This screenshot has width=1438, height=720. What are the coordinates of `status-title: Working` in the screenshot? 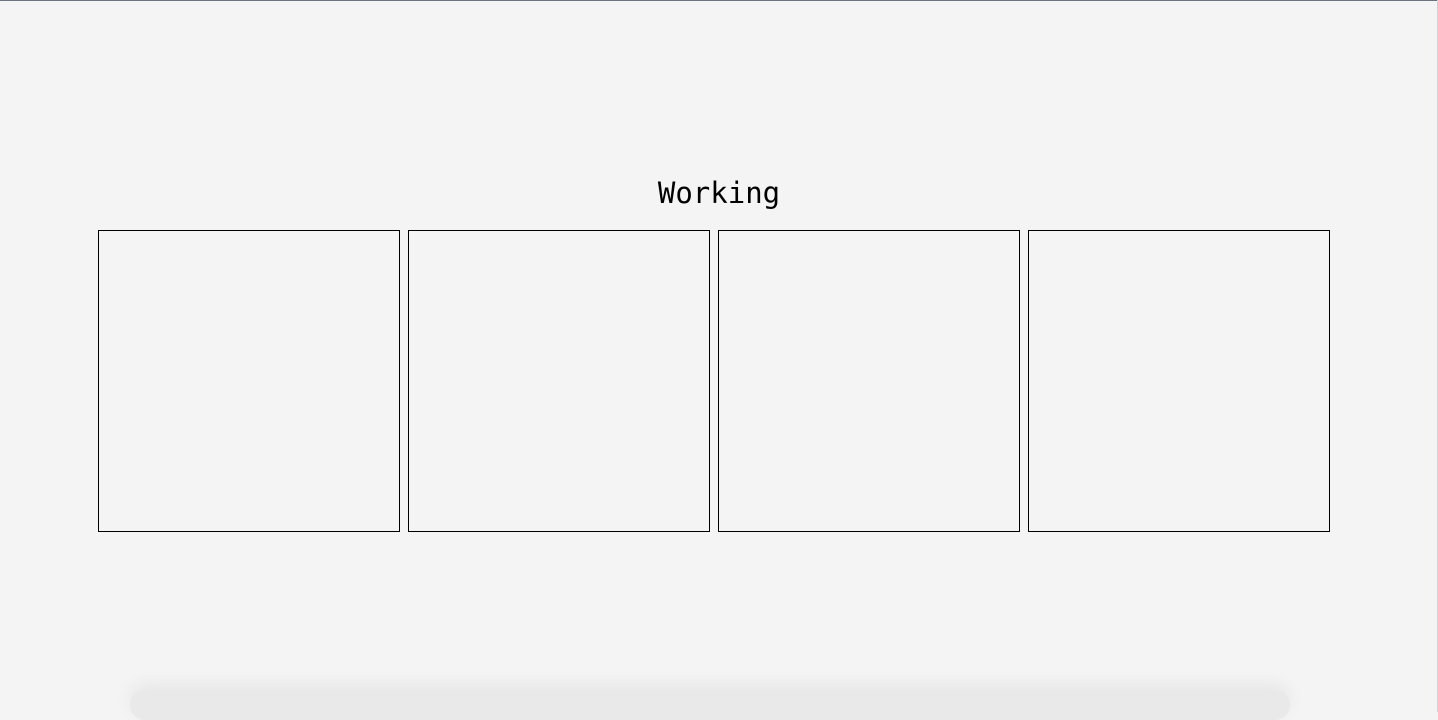 It's located at (719, 193).